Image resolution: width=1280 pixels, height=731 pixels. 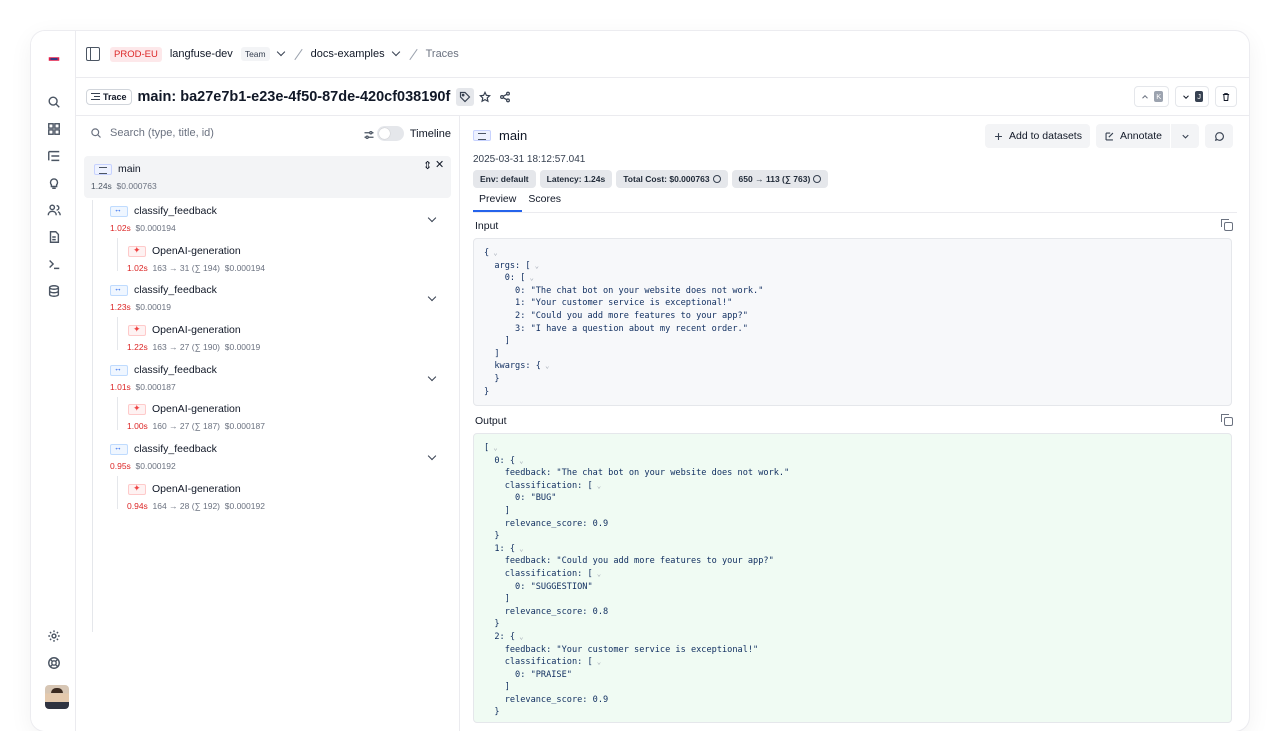 What do you see at coordinates (137, 426) in the screenshot?
I see `node-latency: 1.00s` at bounding box center [137, 426].